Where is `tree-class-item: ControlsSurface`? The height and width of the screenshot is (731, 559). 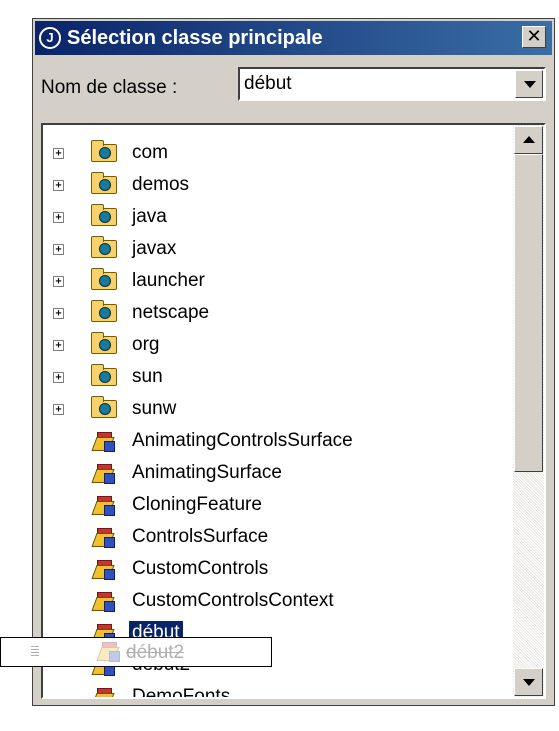
tree-class-item: ControlsSurface is located at coordinates (278, 537).